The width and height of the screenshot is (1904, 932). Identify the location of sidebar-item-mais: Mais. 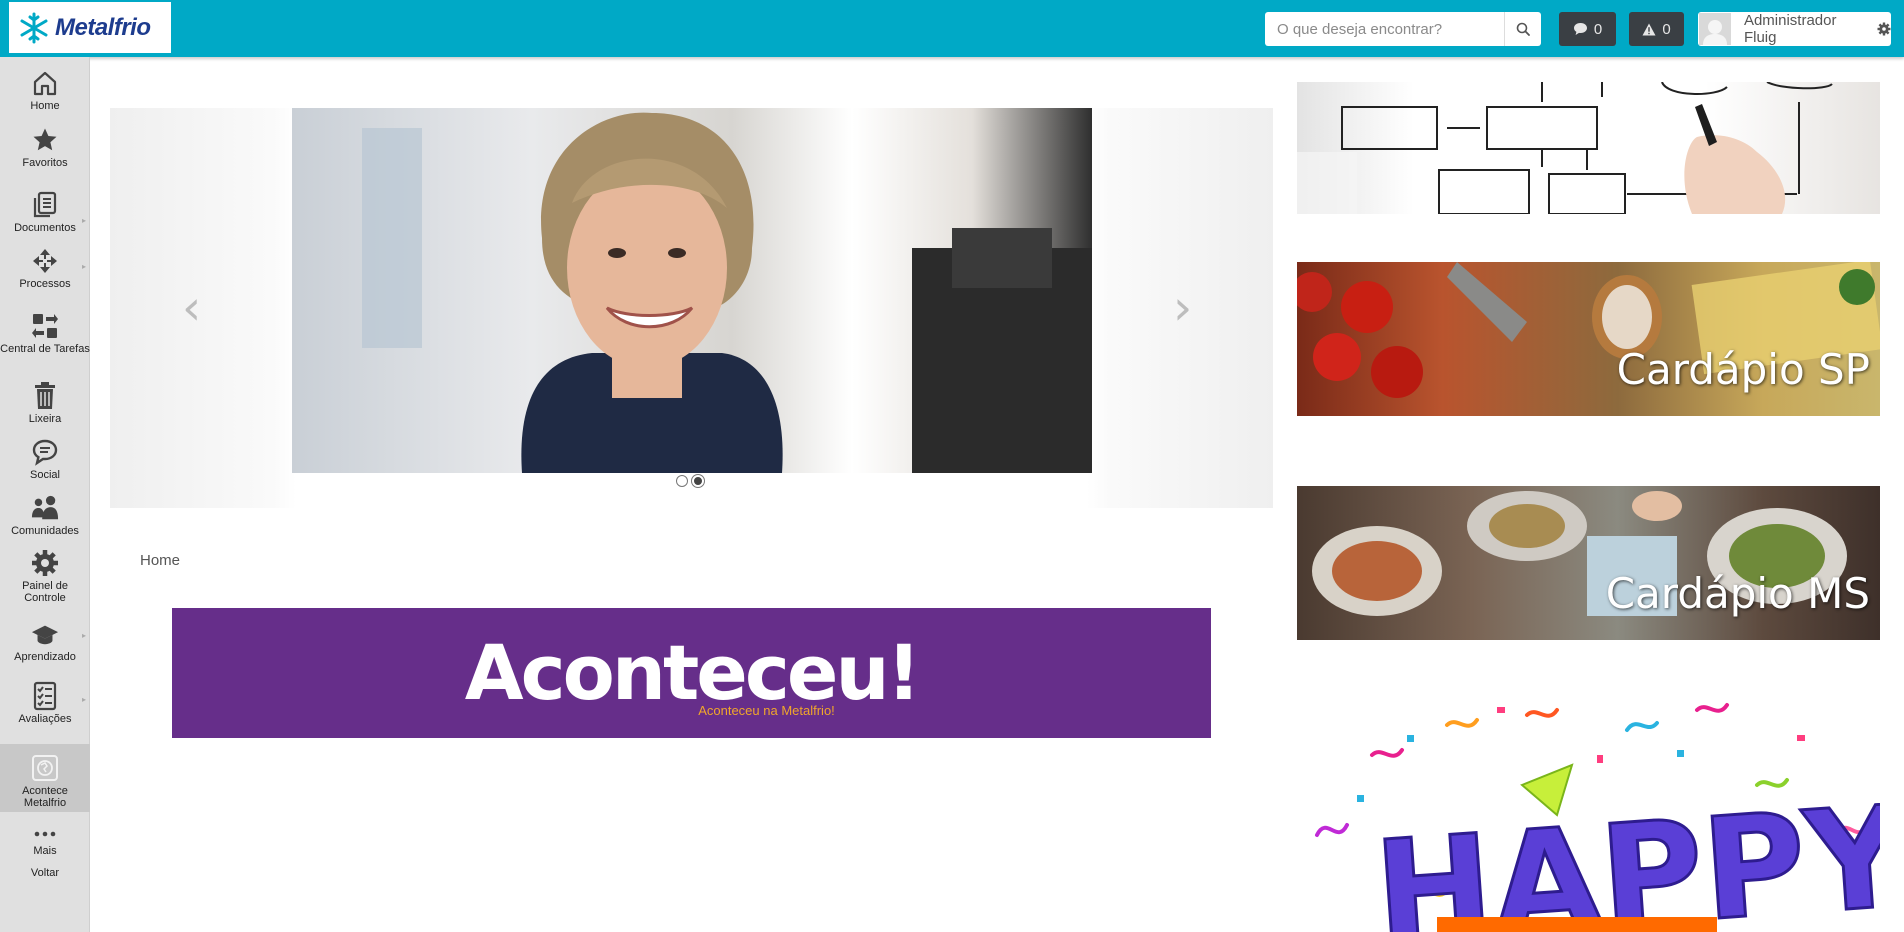
(45, 841).